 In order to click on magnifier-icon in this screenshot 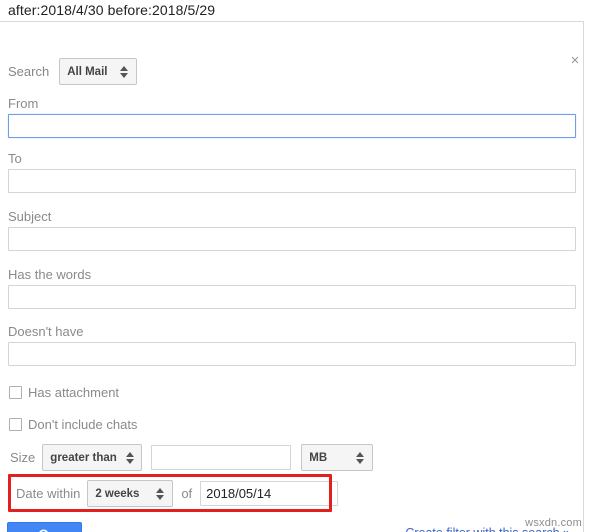, I will do `click(43, 530)`.